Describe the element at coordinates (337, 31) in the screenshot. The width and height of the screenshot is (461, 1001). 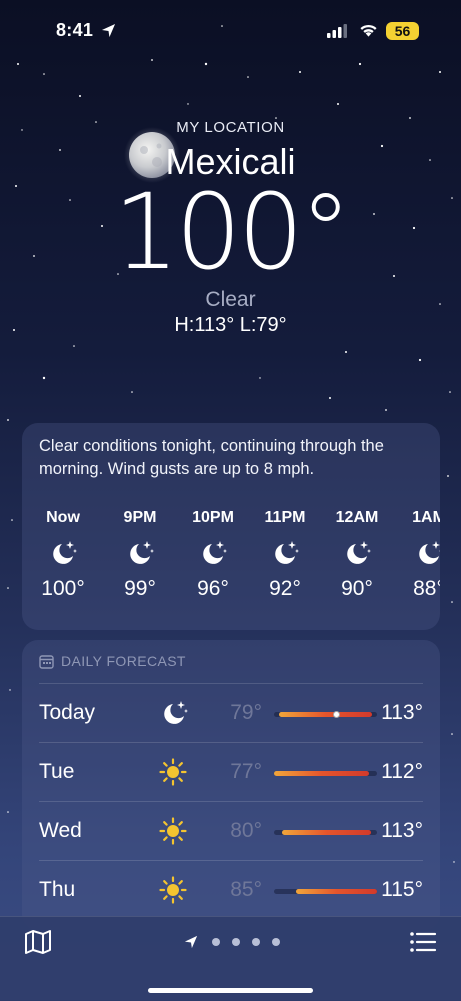
I see `cellular-signal-icon` at that location.